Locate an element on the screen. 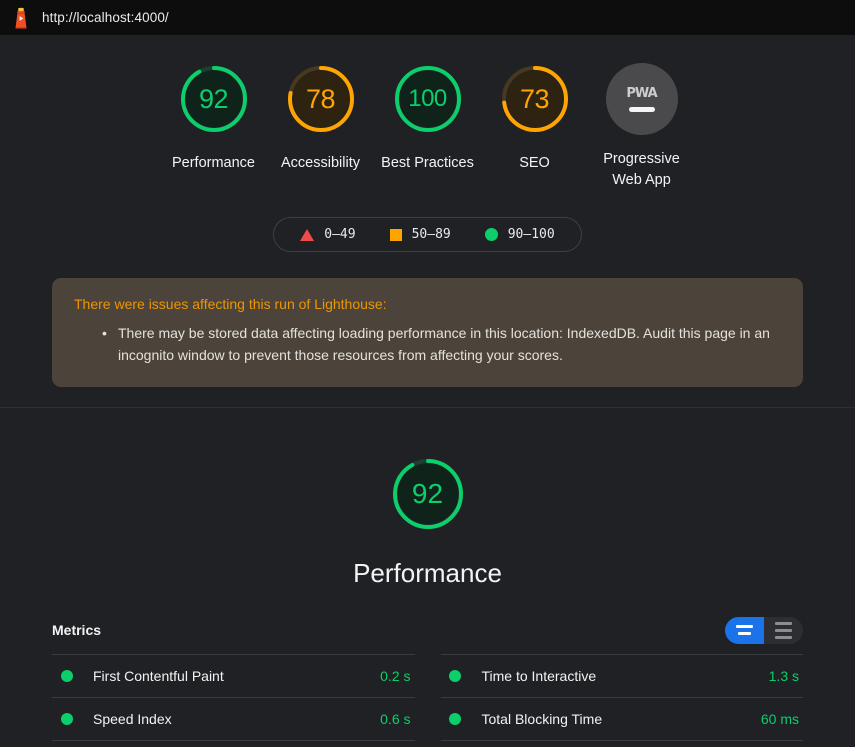 The width and height of the screenshot is (855, 747). score-legend: 0–49 50–89 90–100 is located at coordinates (427, 235).